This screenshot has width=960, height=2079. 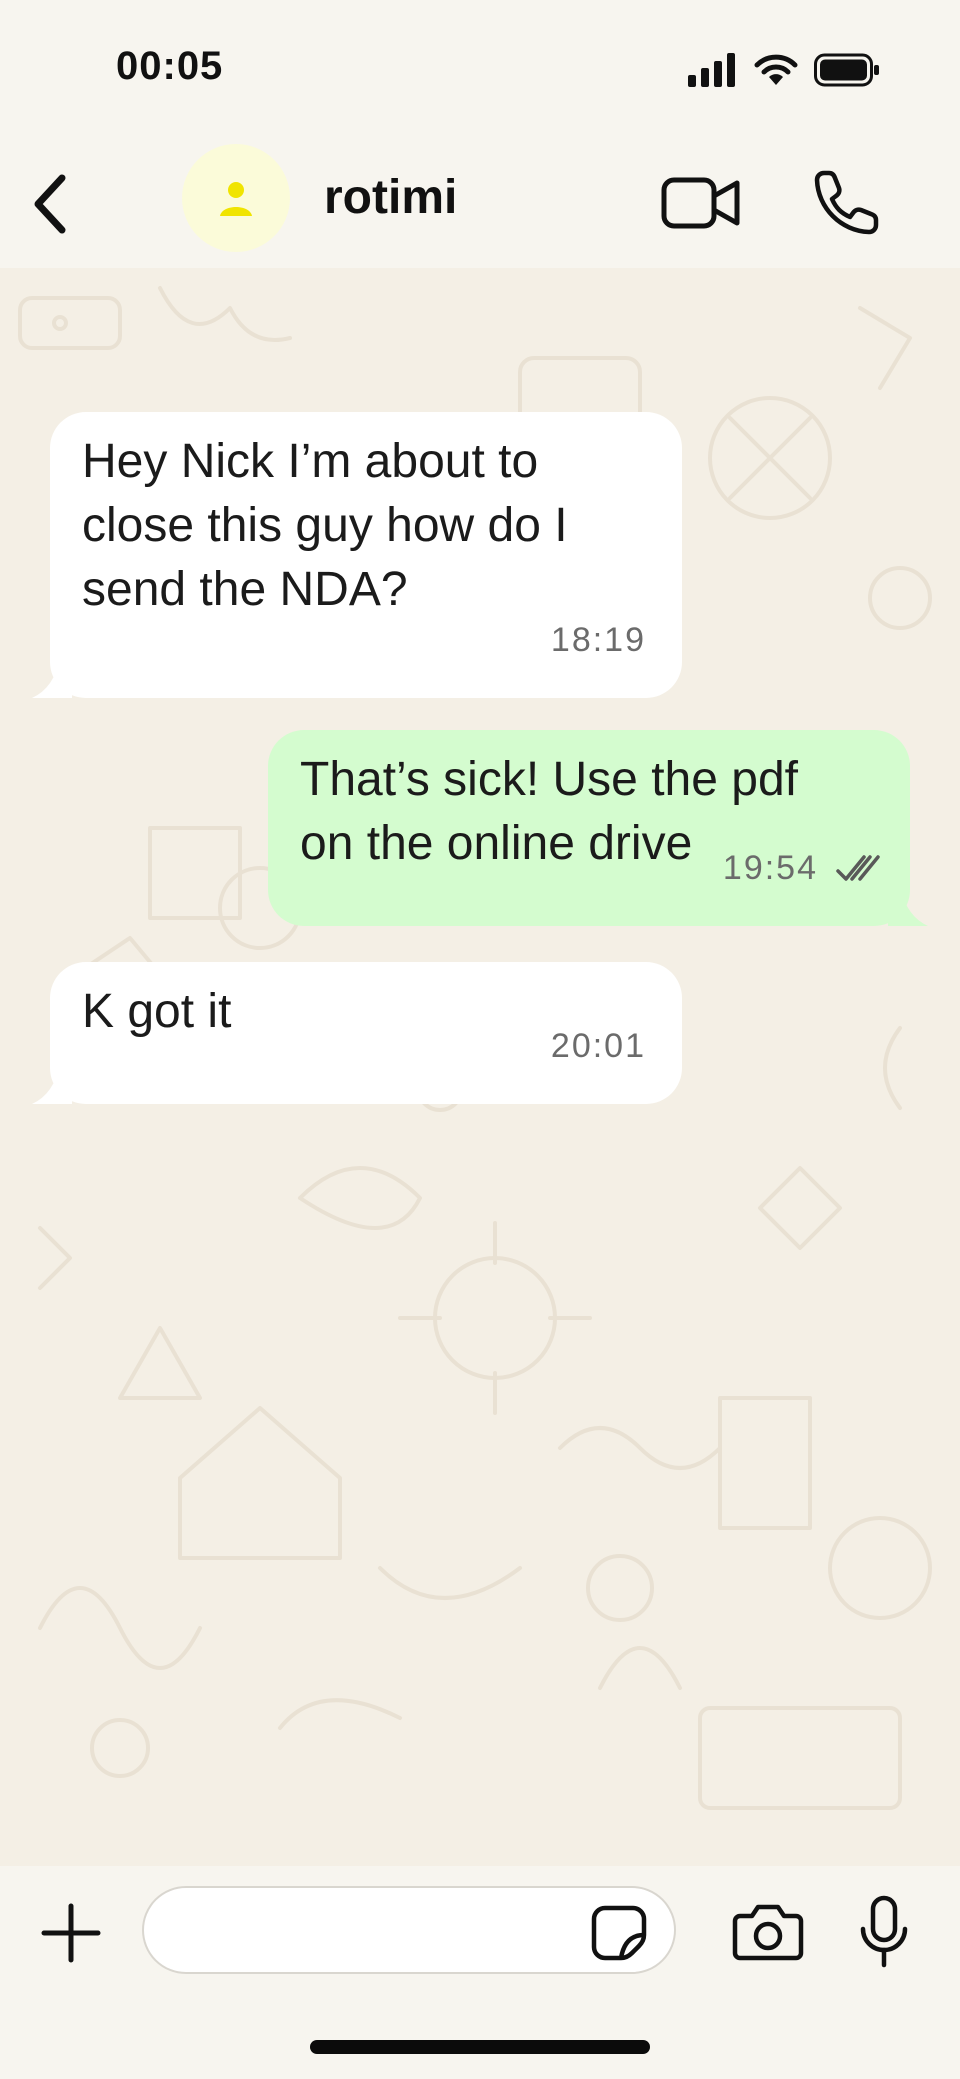 I want to click on plus-icon, so click(x=71, y=1933).